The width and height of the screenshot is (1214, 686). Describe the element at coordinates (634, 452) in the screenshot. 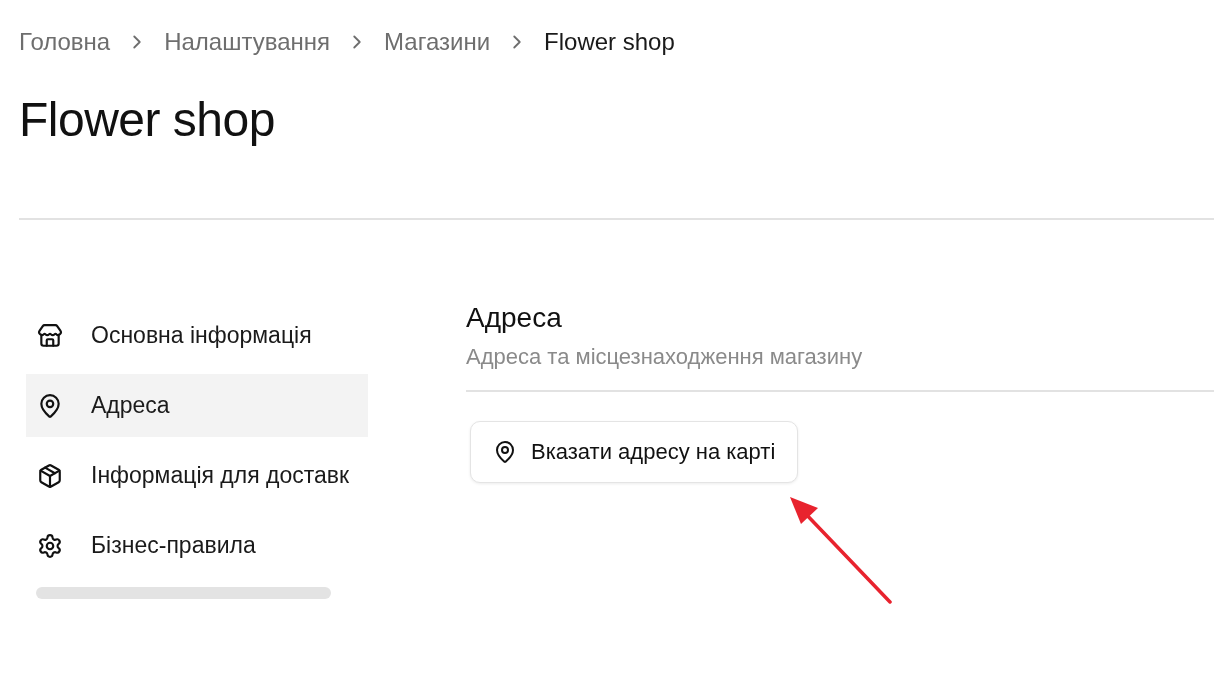

I see `map-address-button: Вказати адресу на карті` at that location.